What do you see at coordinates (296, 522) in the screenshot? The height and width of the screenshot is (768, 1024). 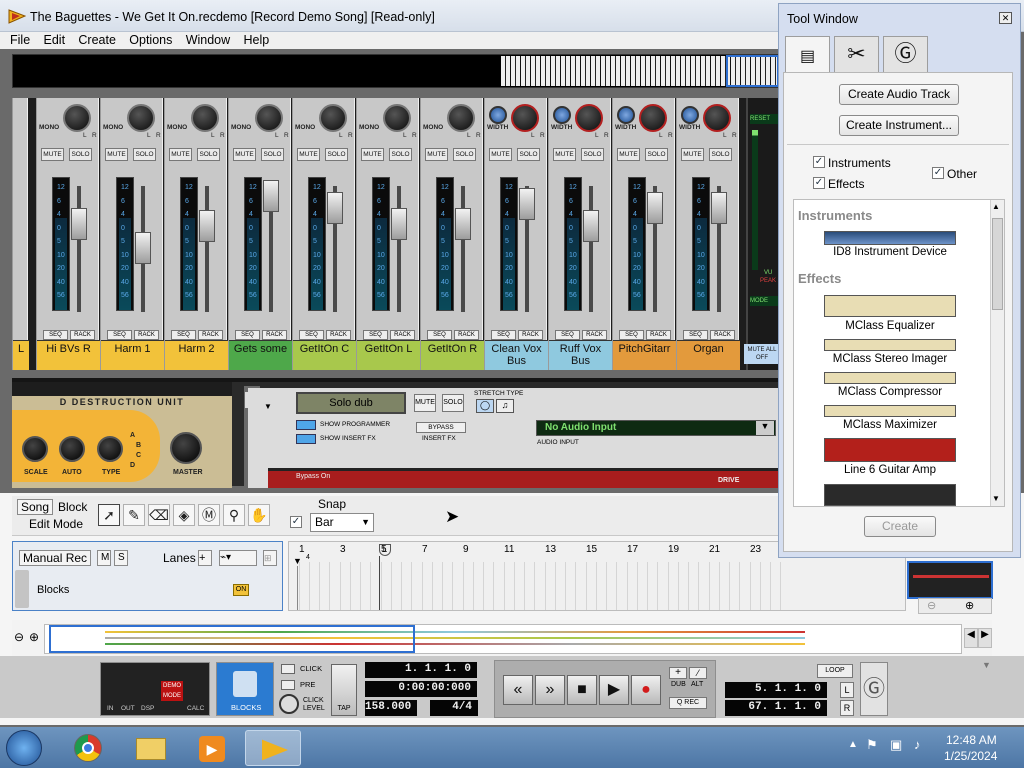 I see `snap-enable-checkbox: ✓` at bounding box center [296, 522].